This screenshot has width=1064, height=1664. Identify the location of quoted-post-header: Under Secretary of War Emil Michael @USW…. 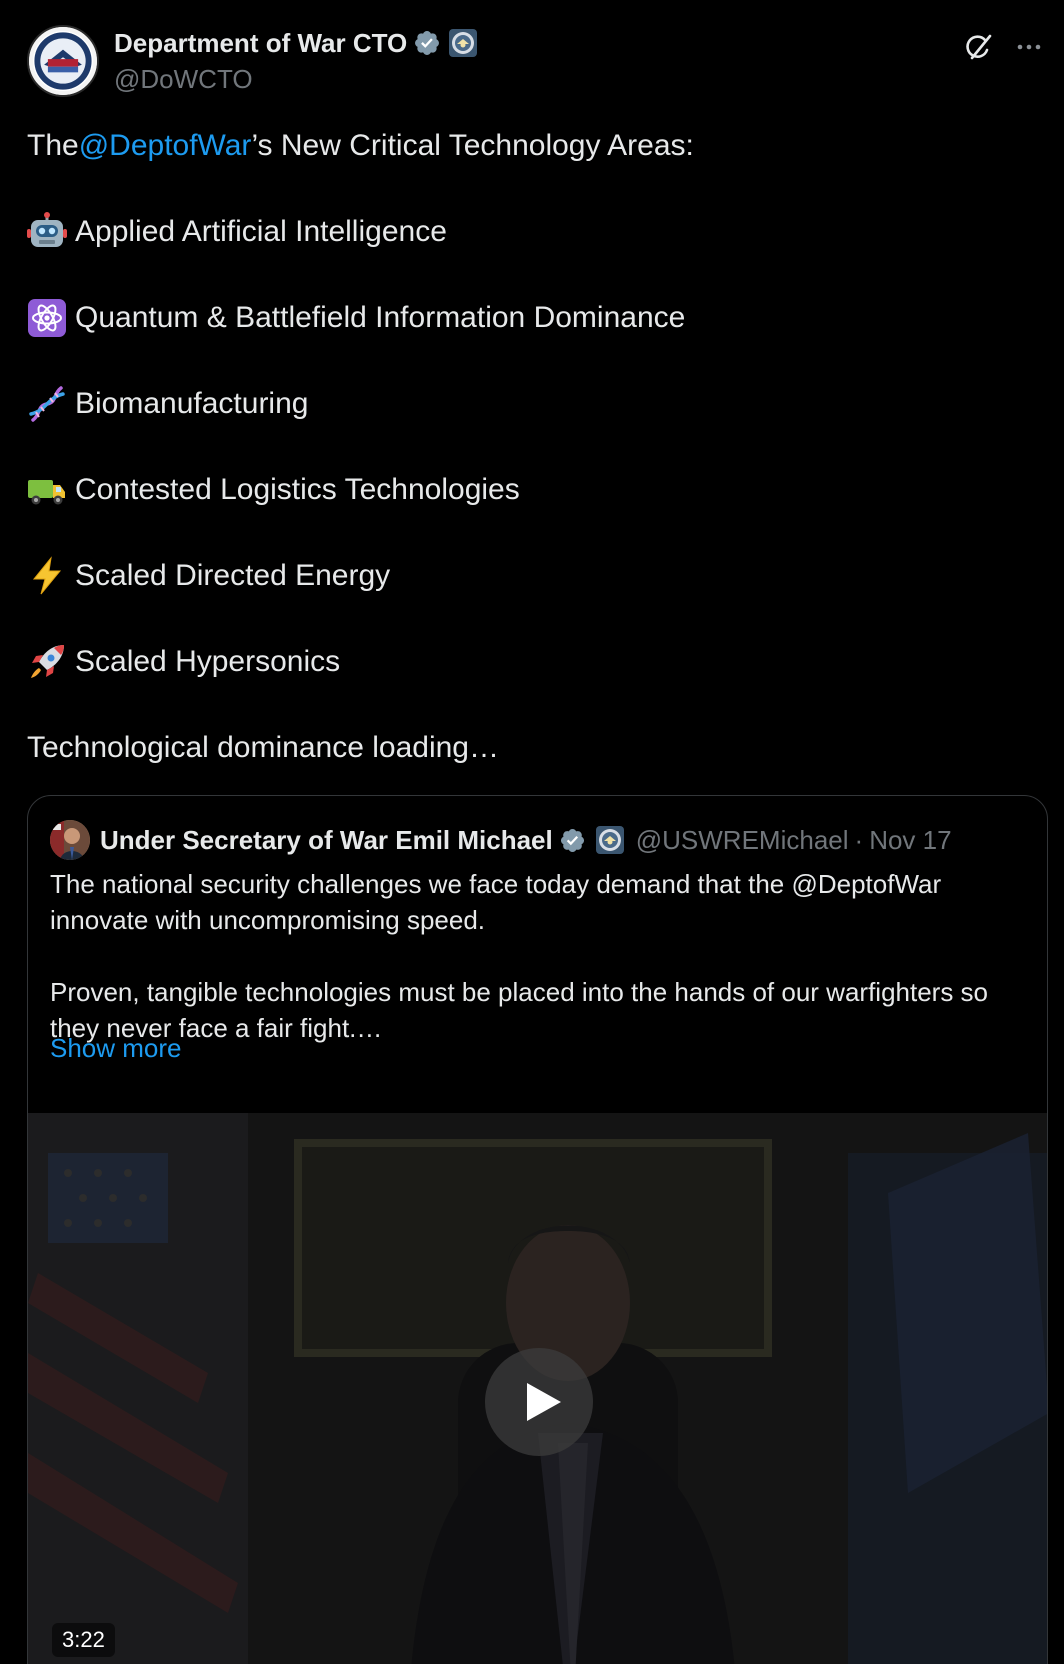
(501, 840).